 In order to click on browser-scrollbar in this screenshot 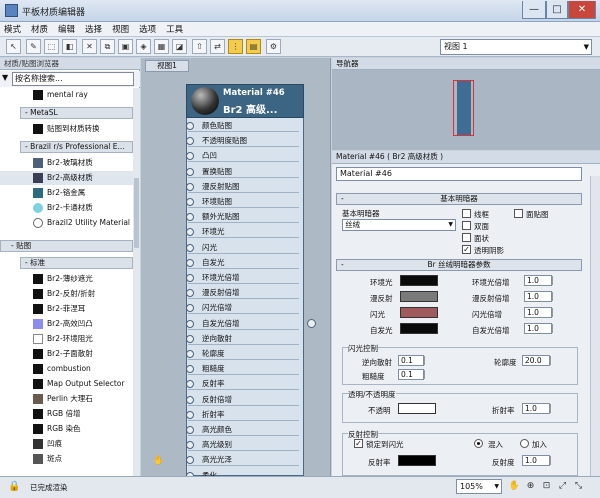, I will do `click(136, 282)`.